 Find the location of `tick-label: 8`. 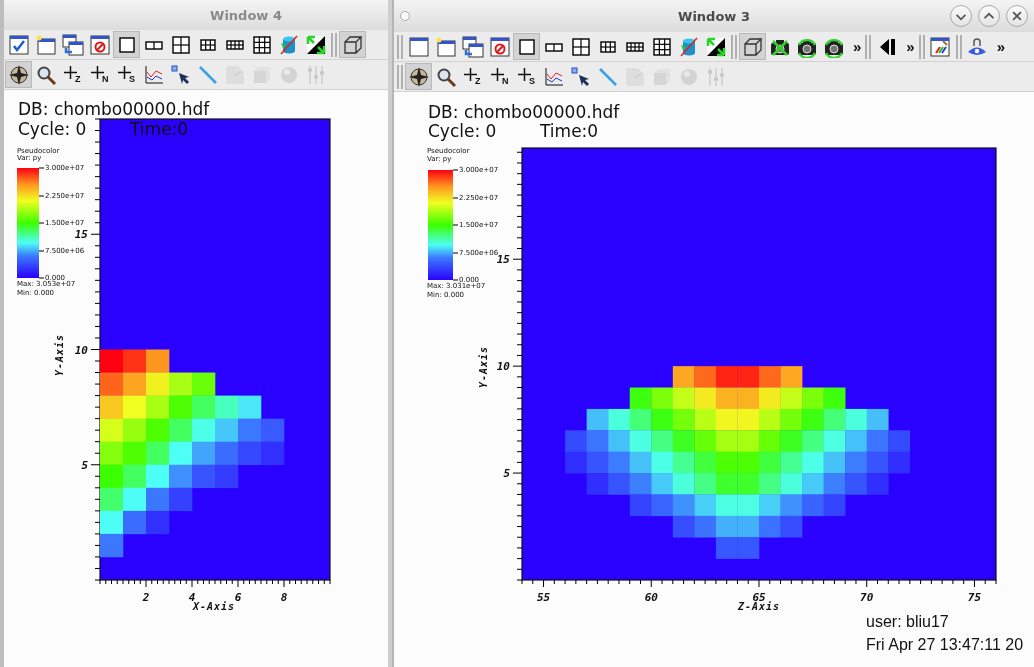

tick-label: 8 is located at coordinates (284, 597).